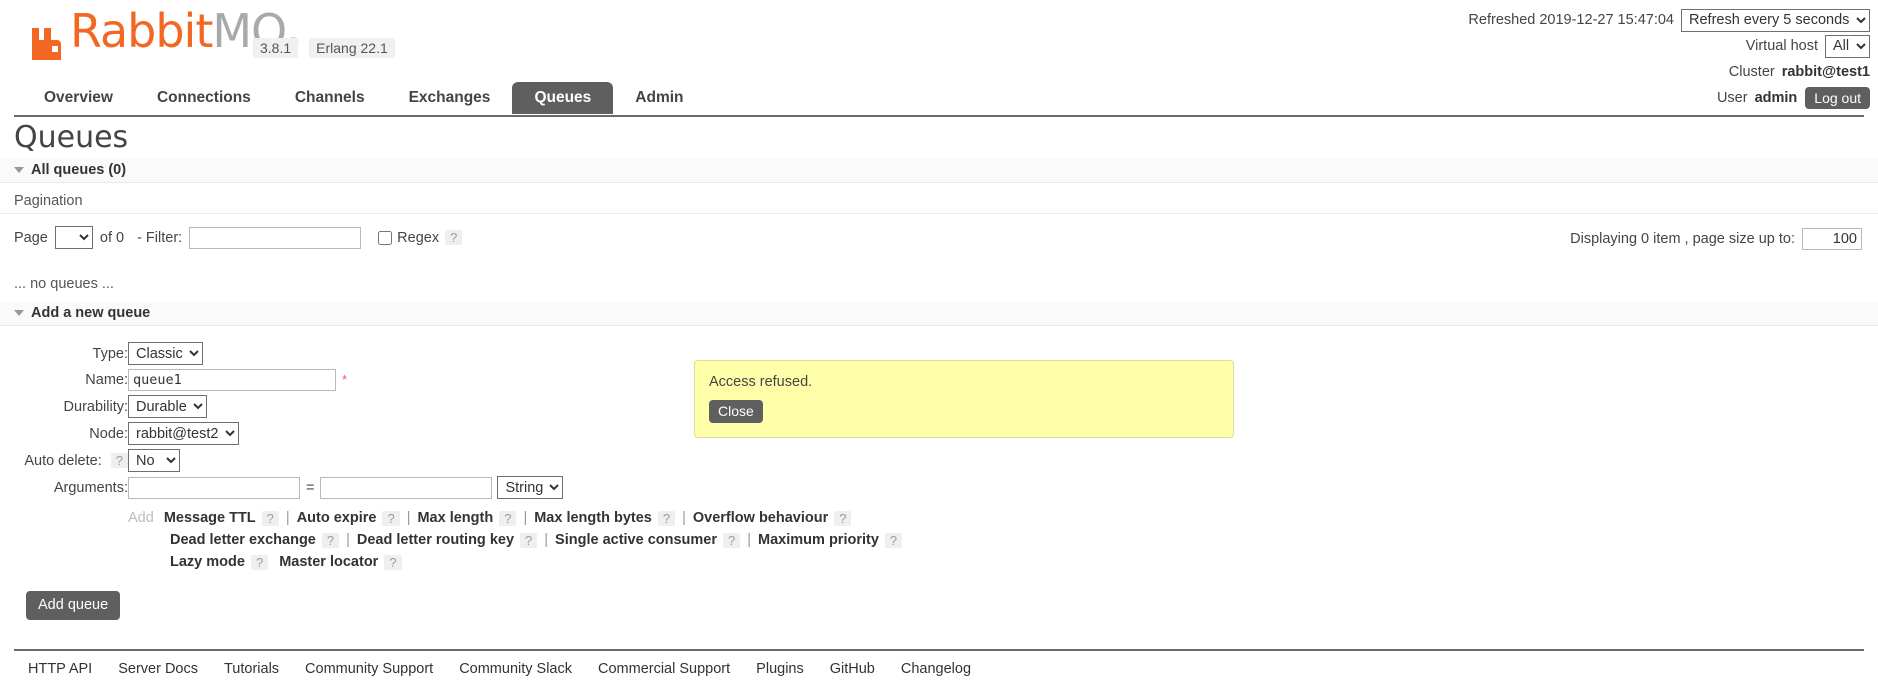  I want to click on argument-preset-lazy-mode: Lazy mode, so click(207, 562).